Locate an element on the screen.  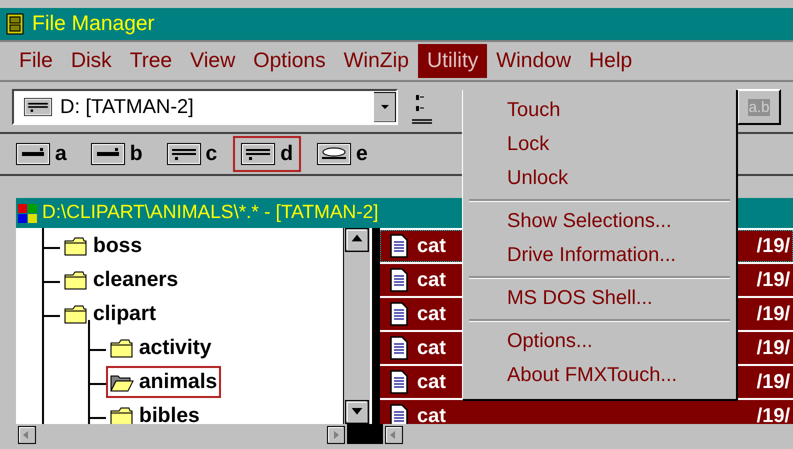
menu-item: File is located at coordinates (36, 61).